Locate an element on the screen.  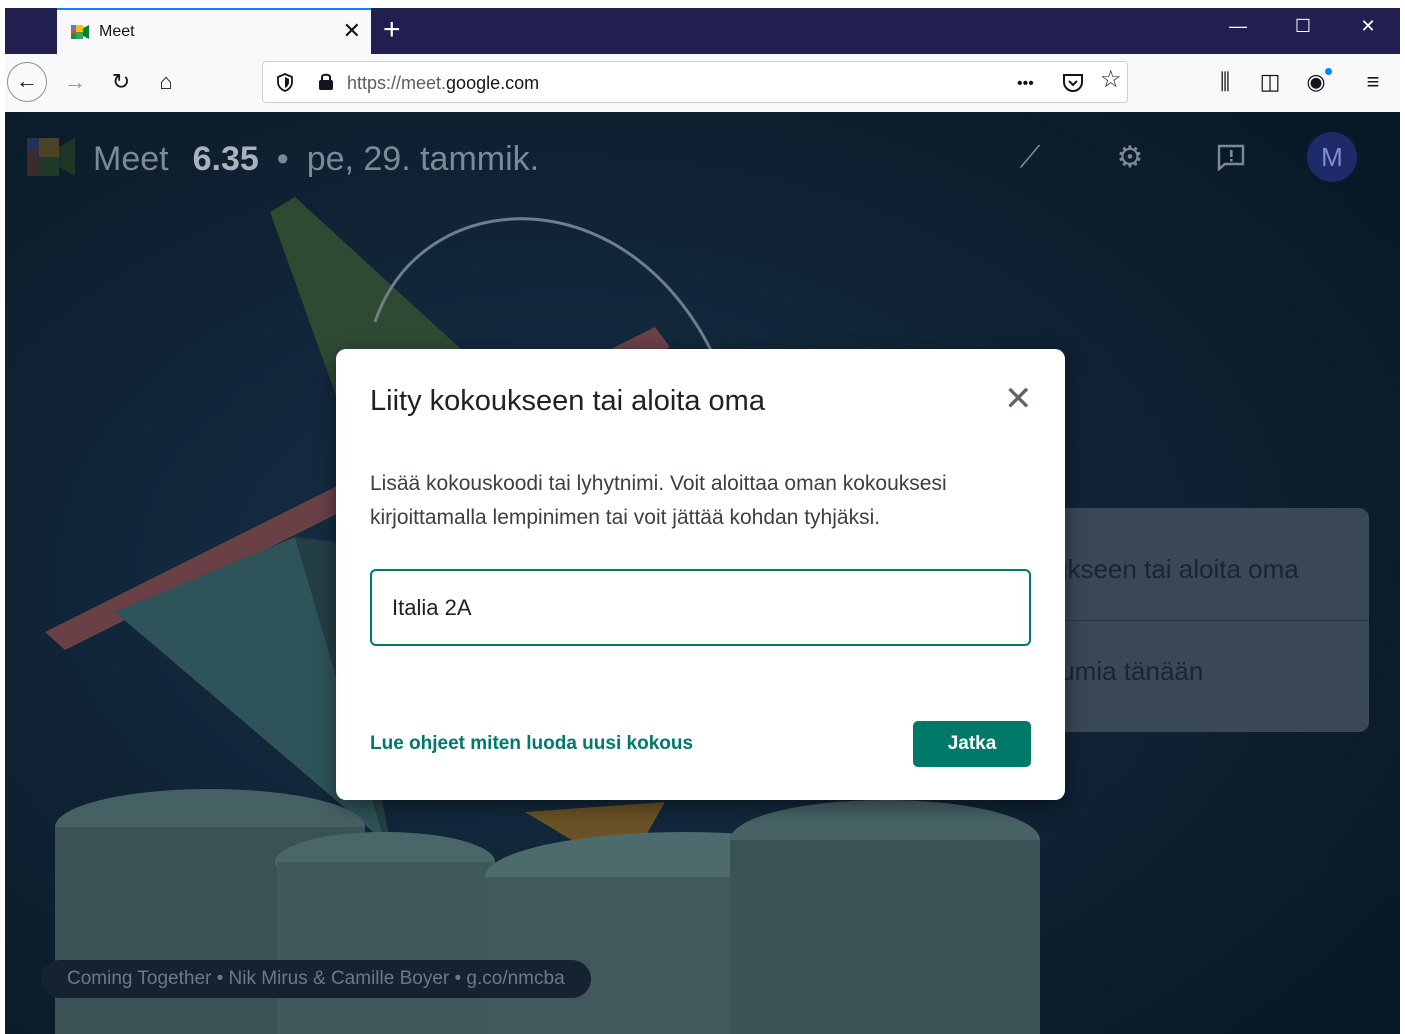
page-actions-icon: ••• is located at coordinates (1025, 84).